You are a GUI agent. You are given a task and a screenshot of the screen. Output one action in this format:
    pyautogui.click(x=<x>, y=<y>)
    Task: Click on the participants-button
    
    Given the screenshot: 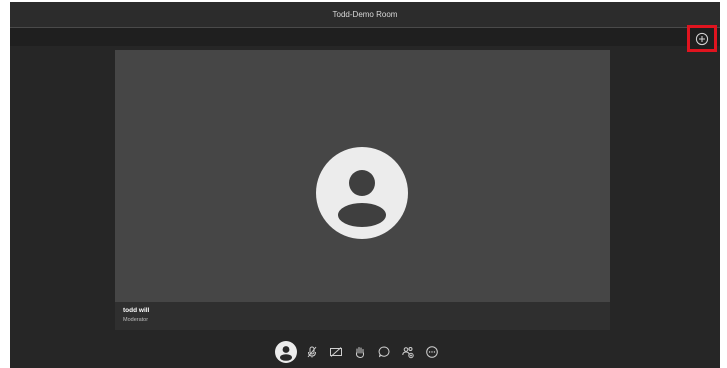 What is the action you would take?
    pyautogui.click(x=408, y=352)
    